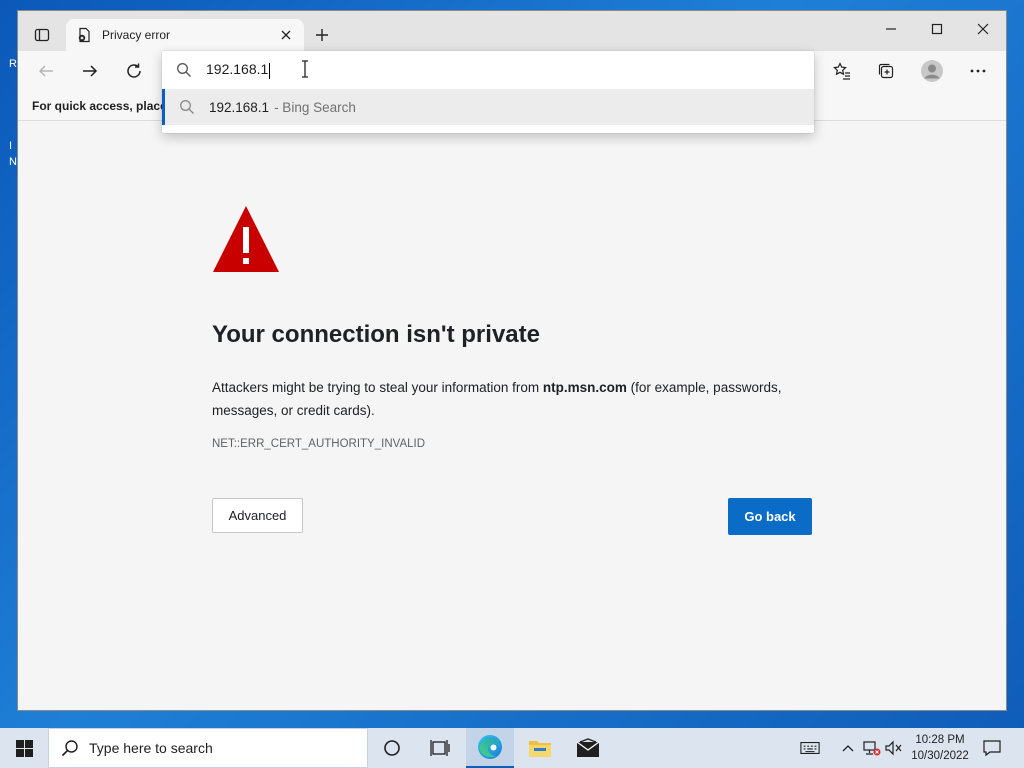  I want to click on taskbar-search-box: Type here to search, so click(208, 748).